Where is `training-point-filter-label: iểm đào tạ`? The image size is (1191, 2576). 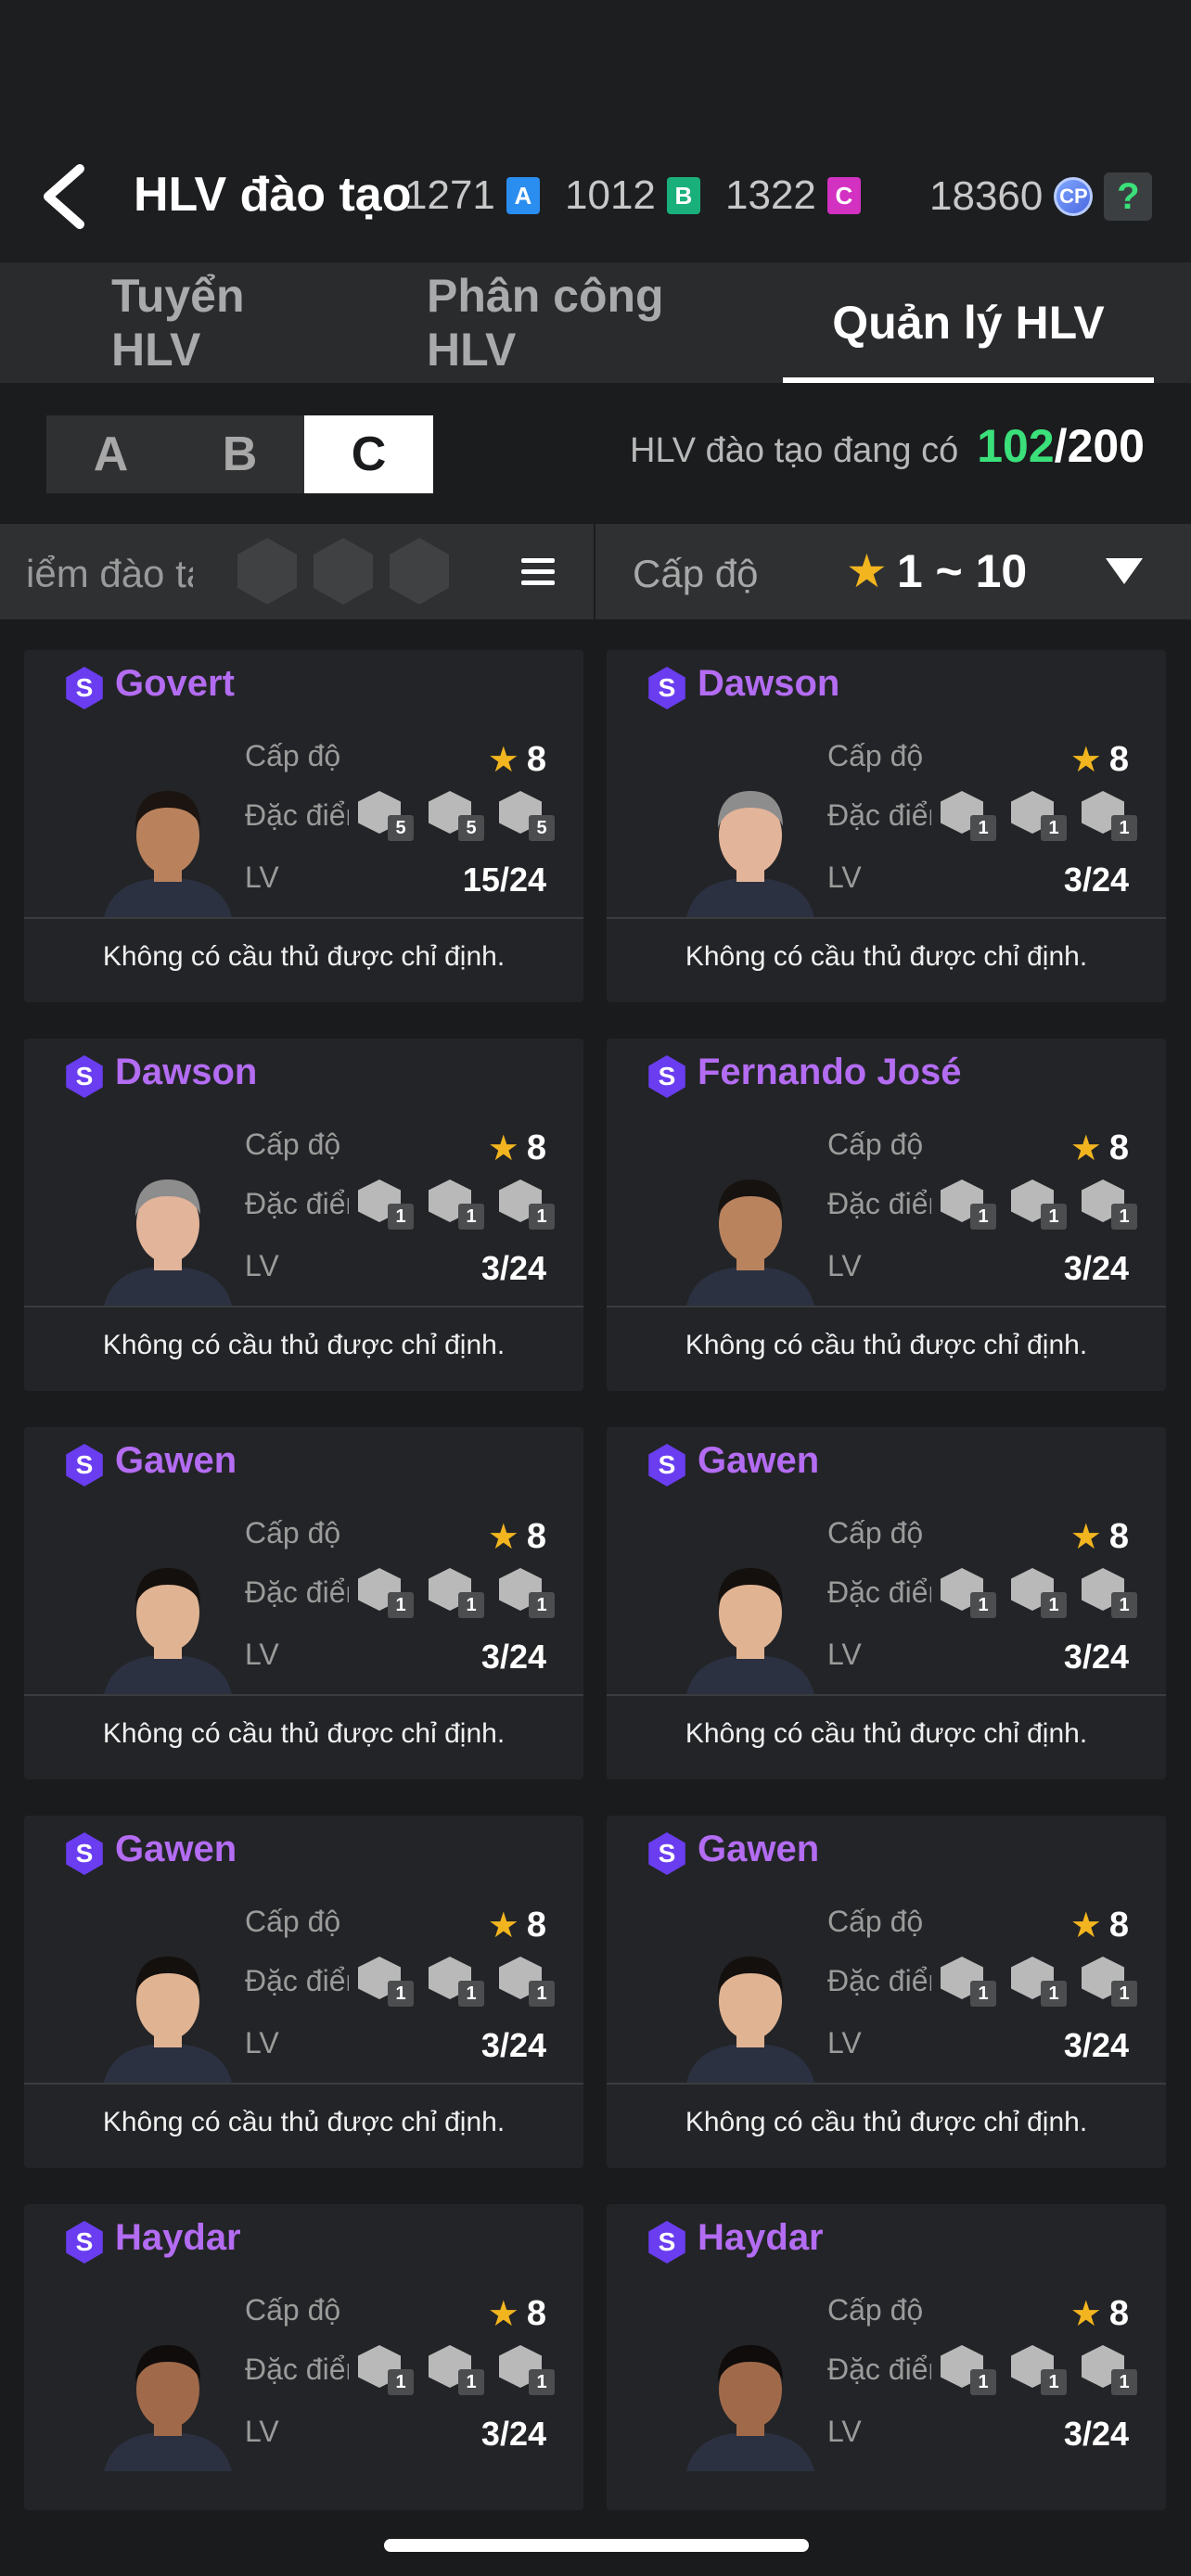
training-point-filter-label: iểm đào tạ is located at coordinates (109, 574).